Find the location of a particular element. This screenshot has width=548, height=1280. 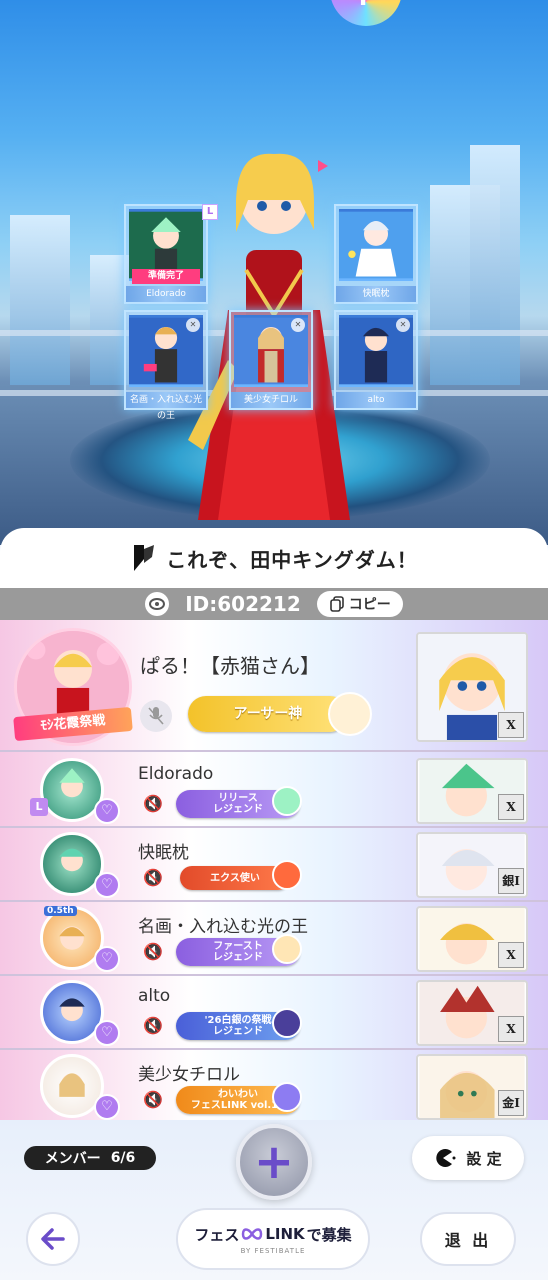

mic-muted-icon is located at coordinates (156, 716).